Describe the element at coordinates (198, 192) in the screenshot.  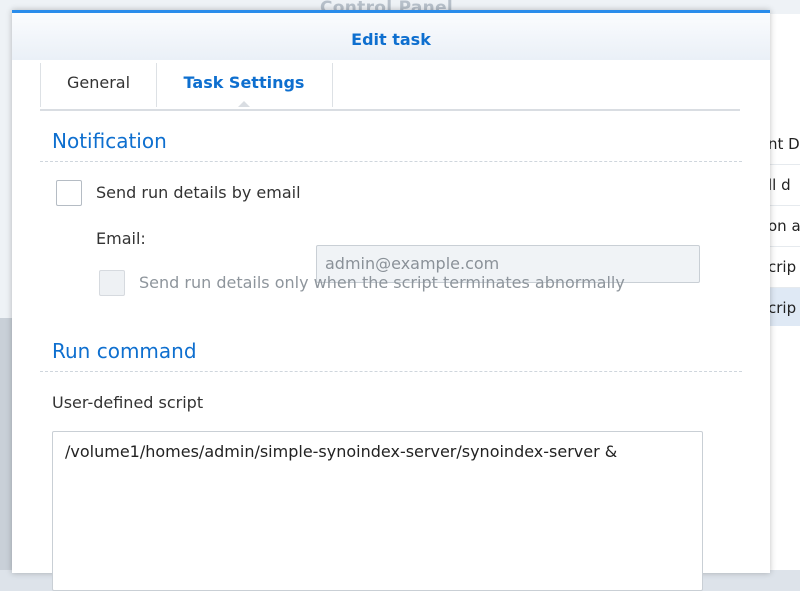
I see `send-email-label: Send run details by email` at that location.